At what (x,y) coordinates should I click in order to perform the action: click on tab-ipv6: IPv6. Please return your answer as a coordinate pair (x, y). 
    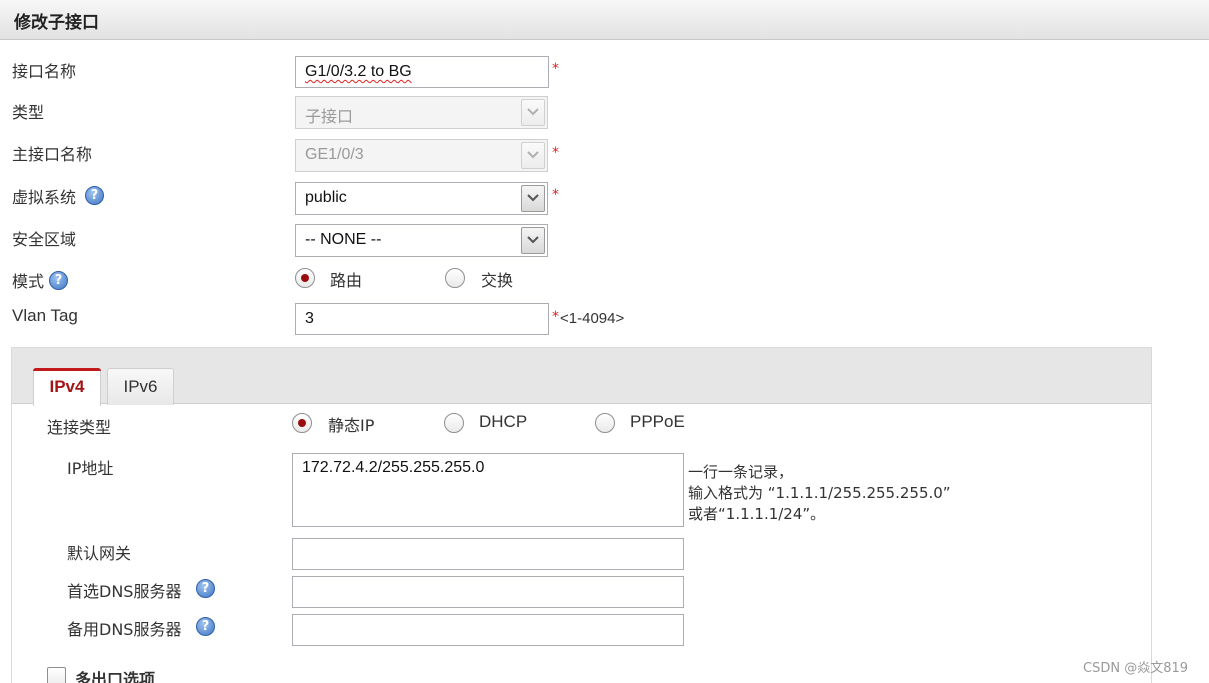
    Looking at the image, I should click on (140, 386).